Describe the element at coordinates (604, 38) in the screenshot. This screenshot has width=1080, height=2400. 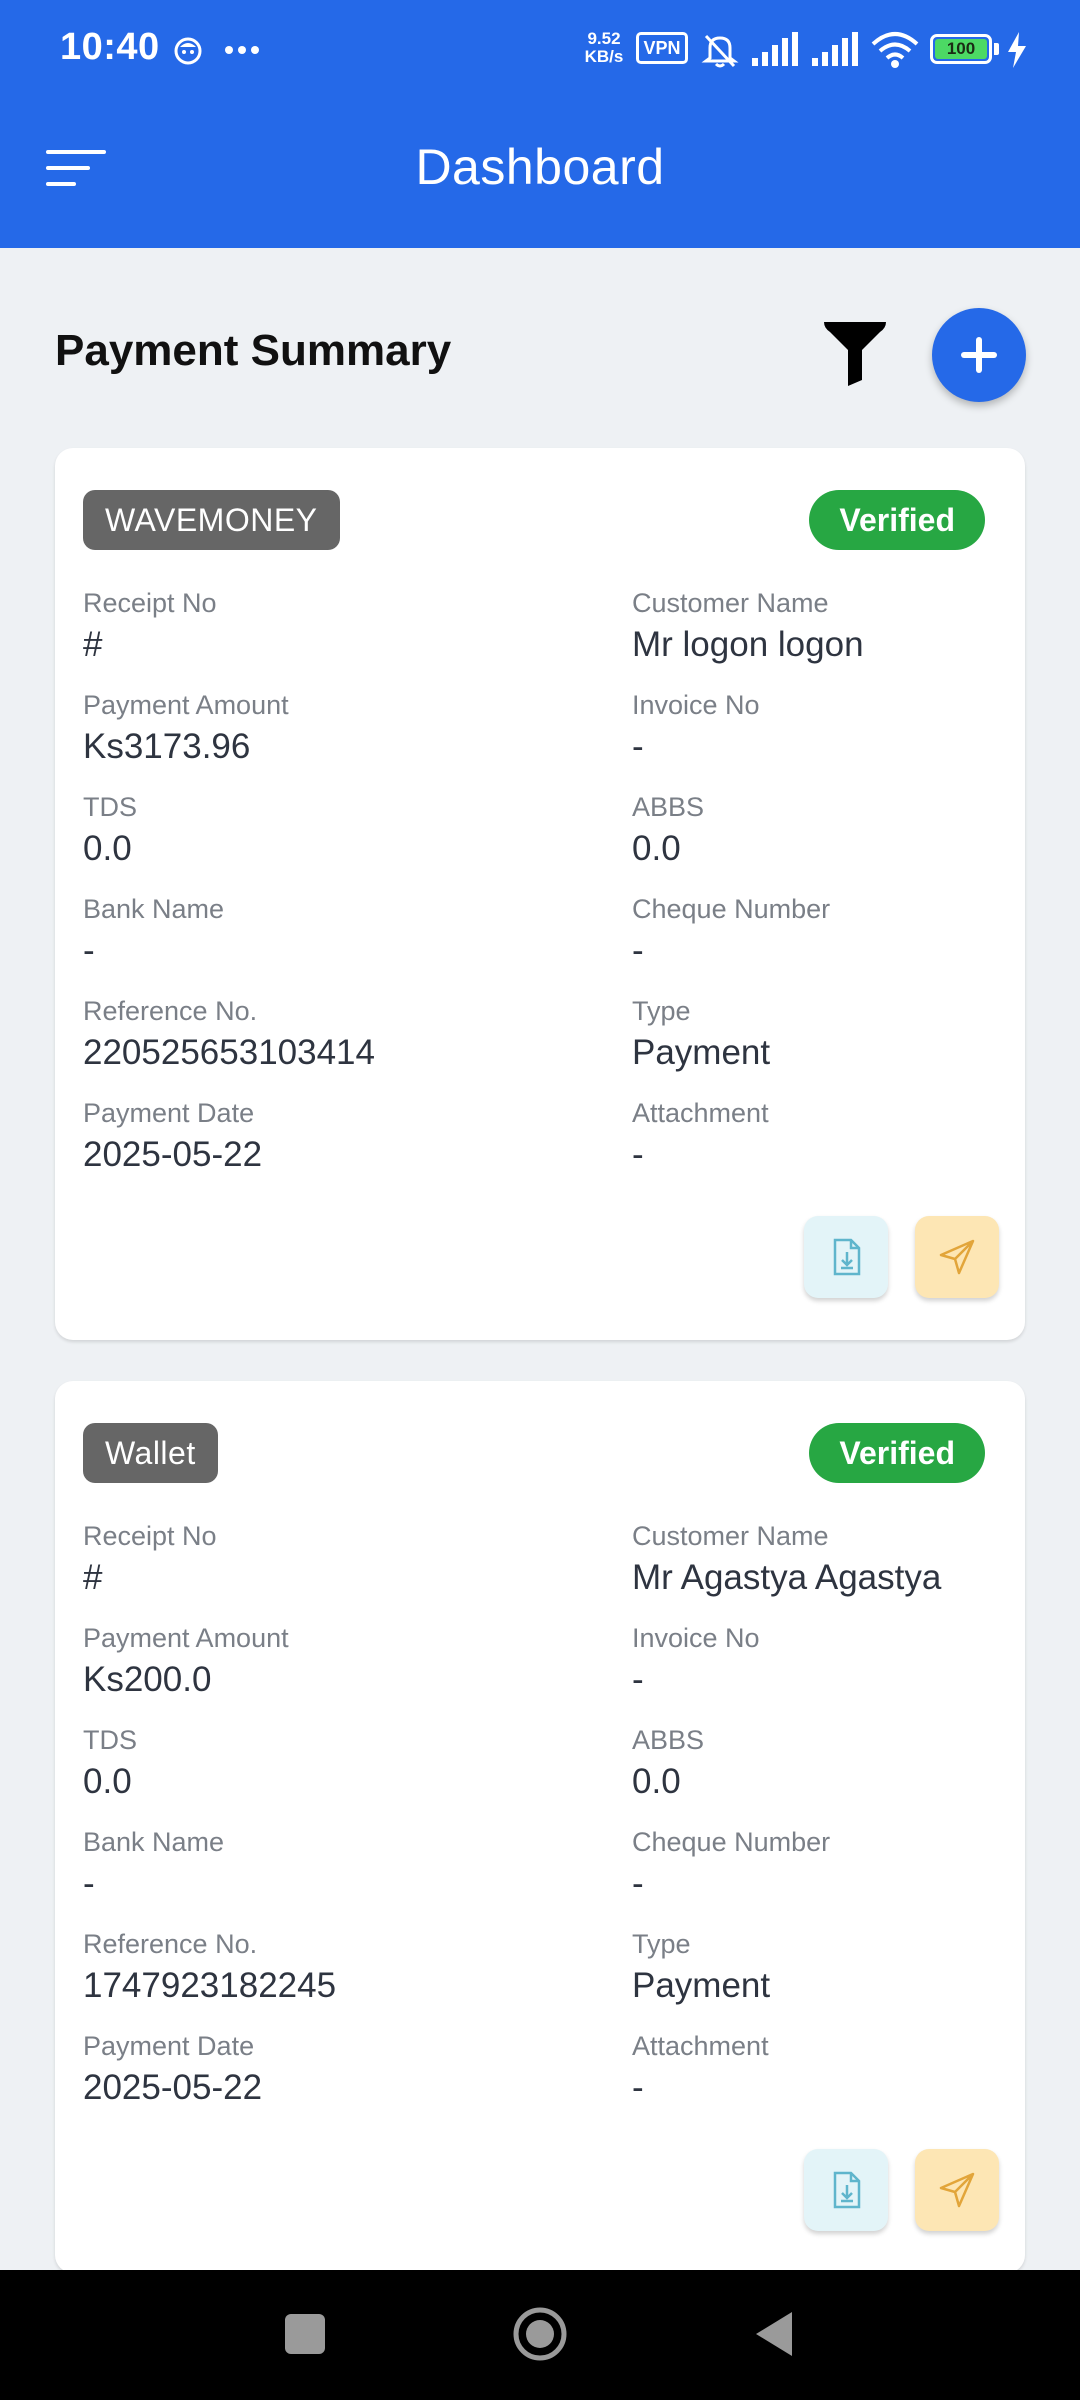
I see `network-speed-value: 9.52` at that location.